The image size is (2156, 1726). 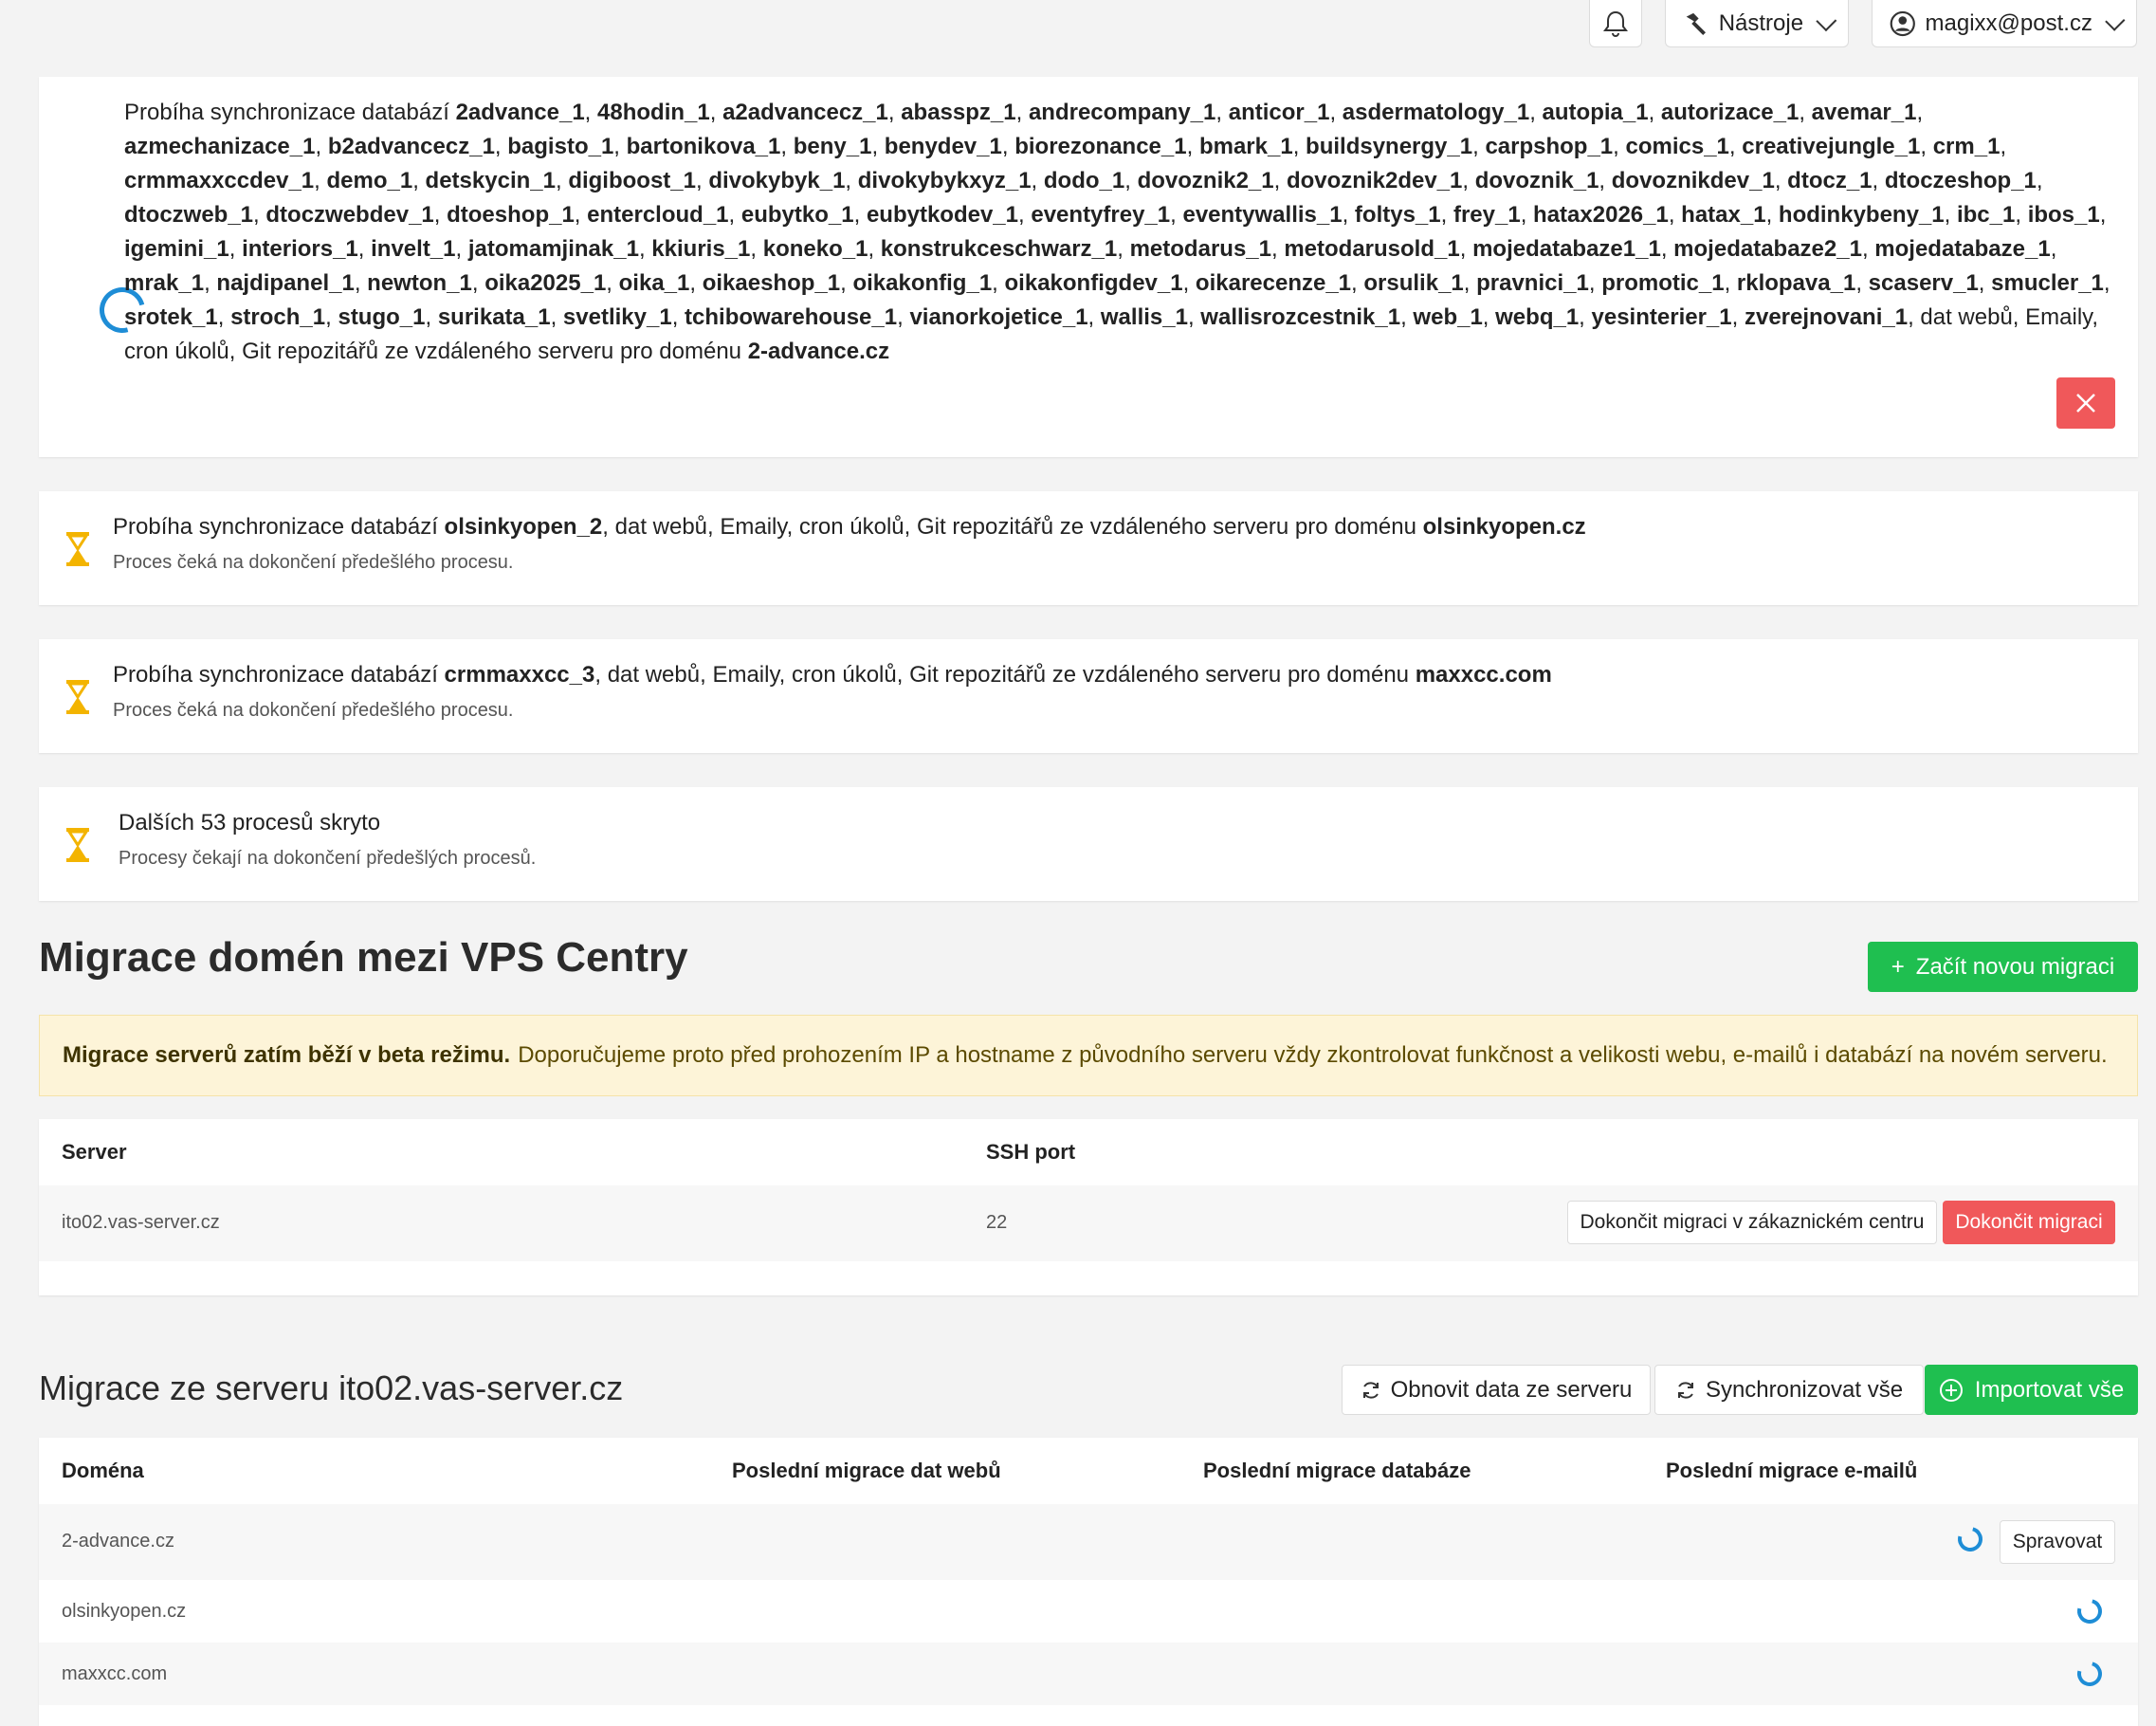 I want to click on ssh-port-value: 22, so click(x=997, y=1222).